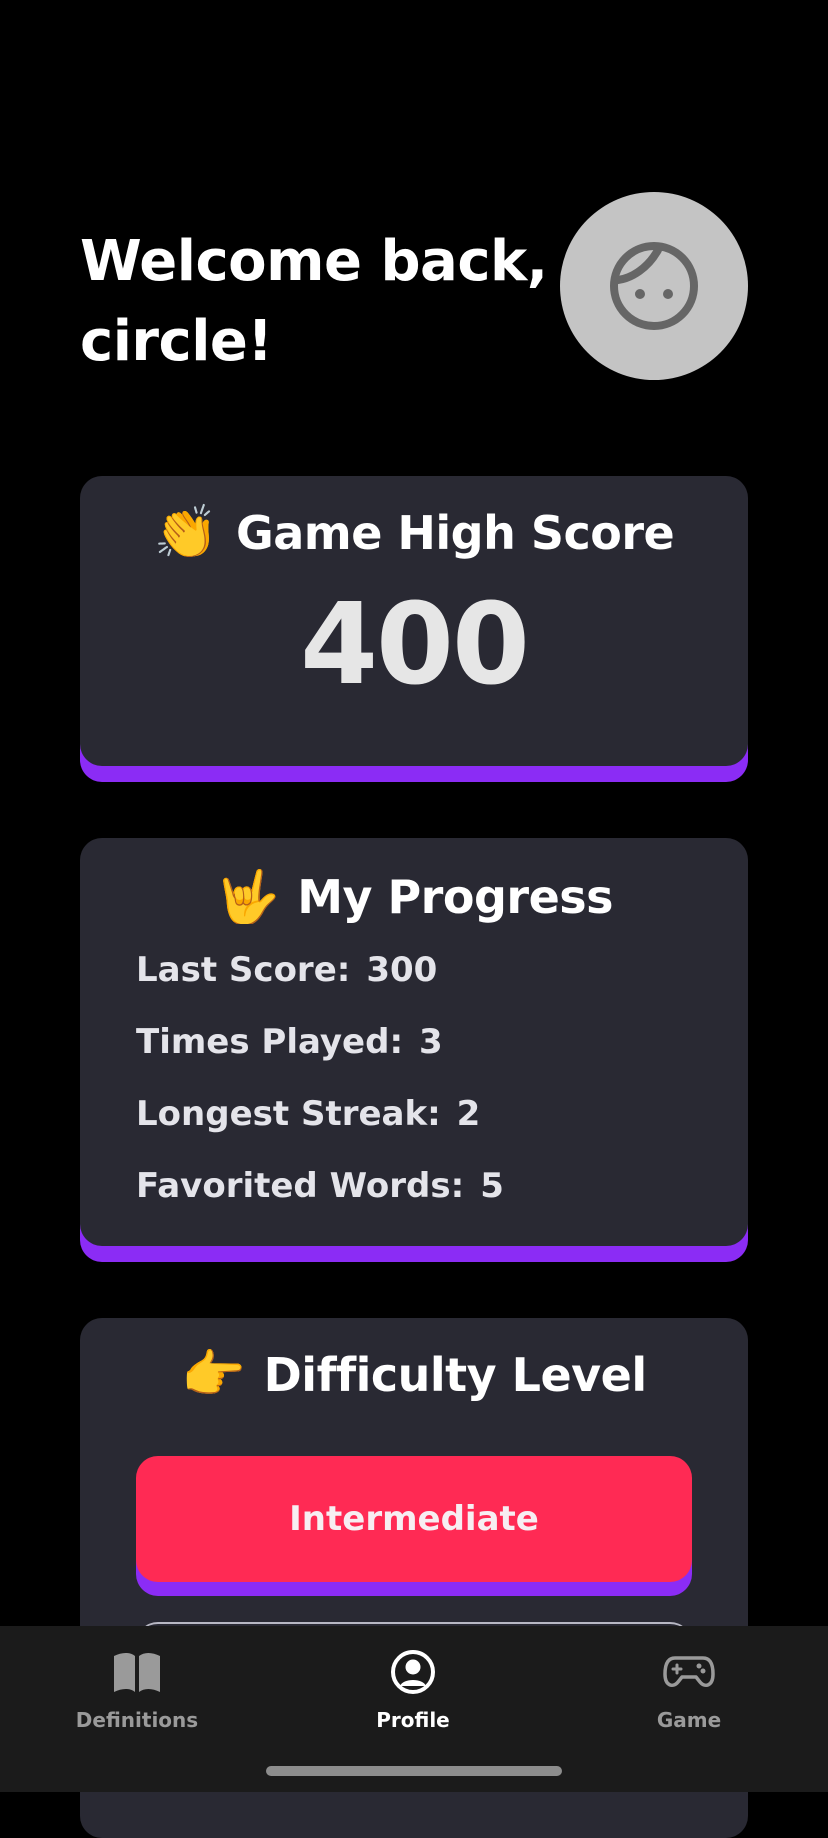 This screenshot has width=828, height=1838. I want to click on gamepad-icon, so click(689, 1672).